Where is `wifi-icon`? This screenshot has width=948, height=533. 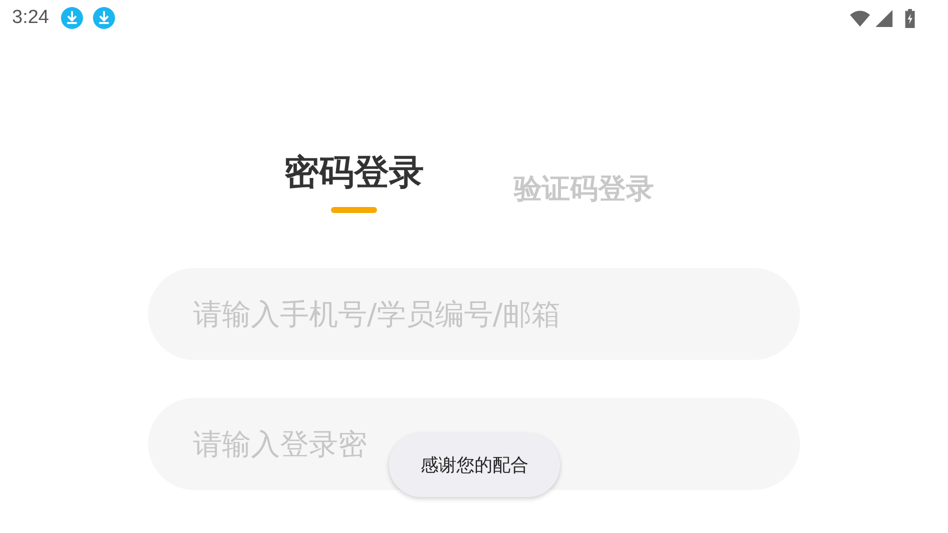
wifi-icon is located at coordinates (860, 18).